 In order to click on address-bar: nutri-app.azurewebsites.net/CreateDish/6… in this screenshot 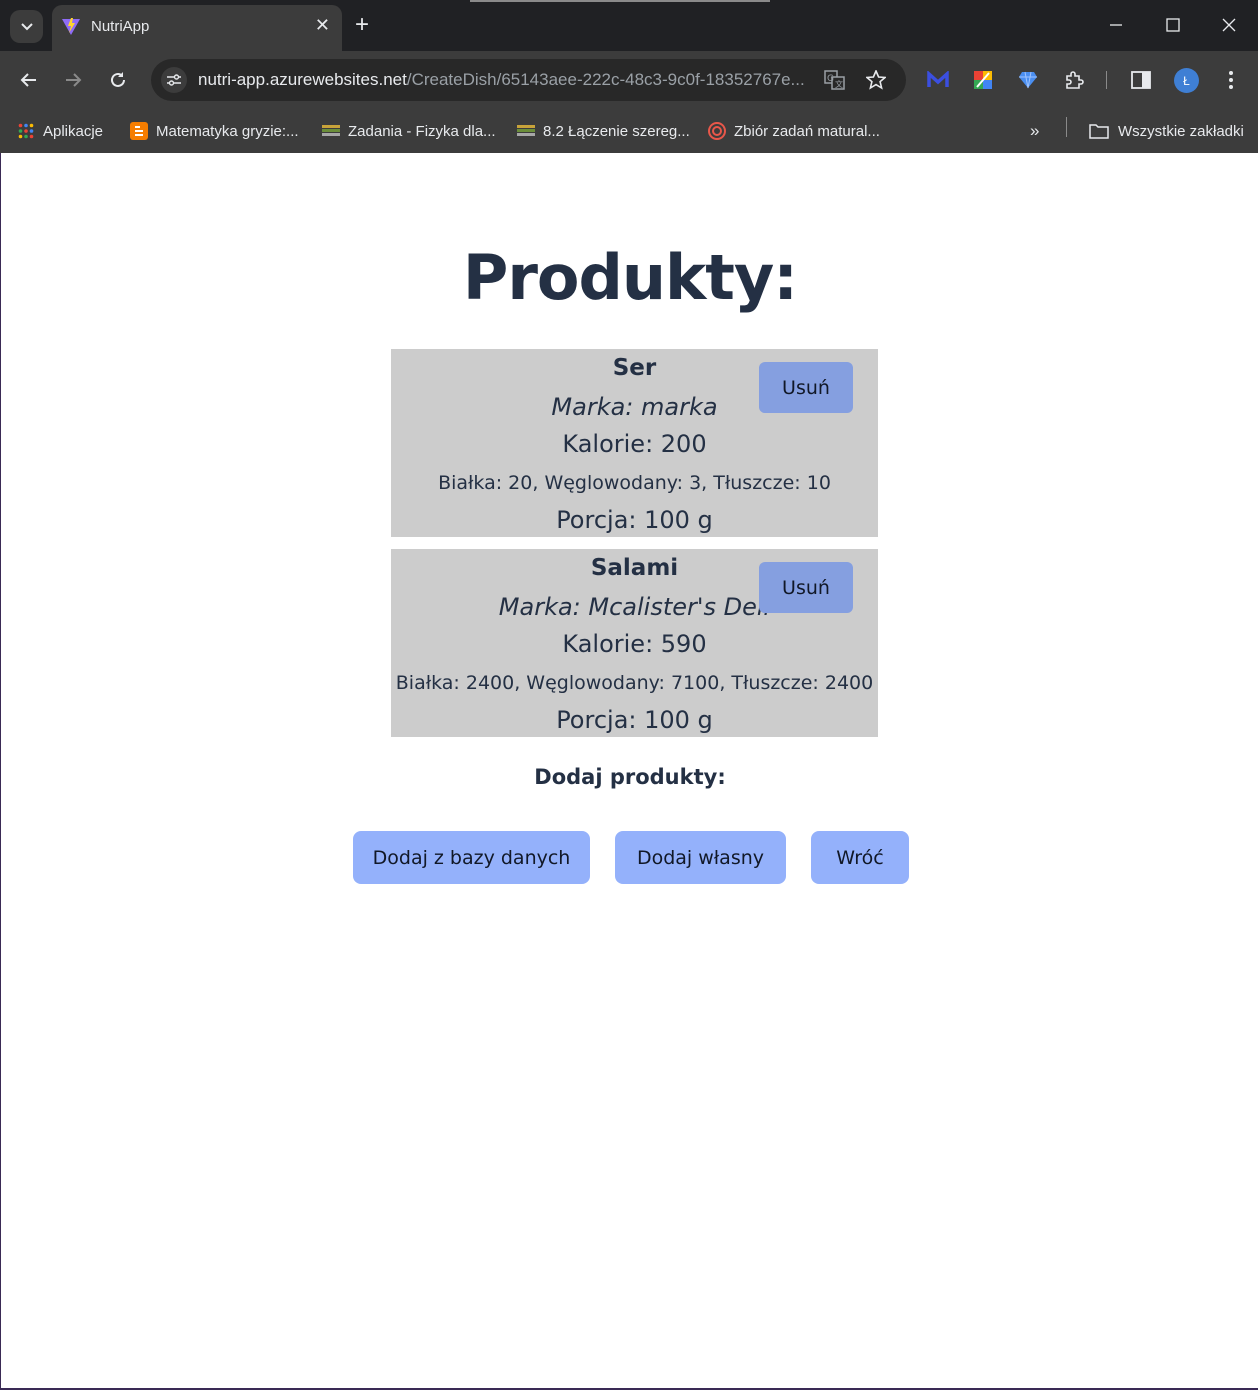, I will do `click(528, 80)`.